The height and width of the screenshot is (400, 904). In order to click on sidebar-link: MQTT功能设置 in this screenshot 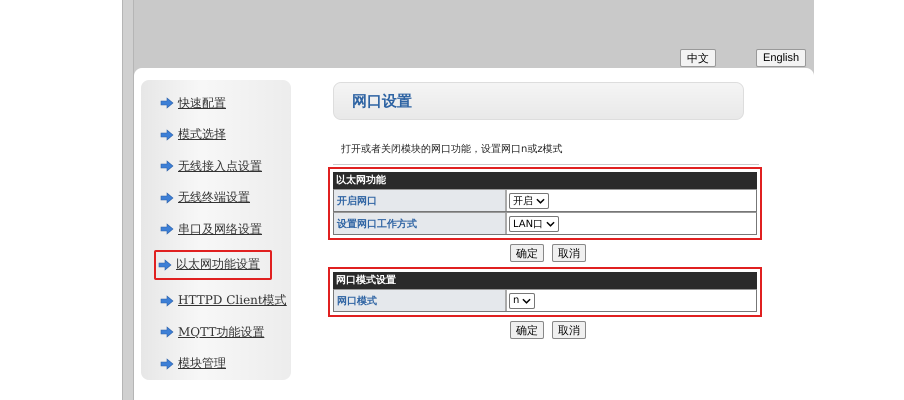, I will do `click(221, 332)`.